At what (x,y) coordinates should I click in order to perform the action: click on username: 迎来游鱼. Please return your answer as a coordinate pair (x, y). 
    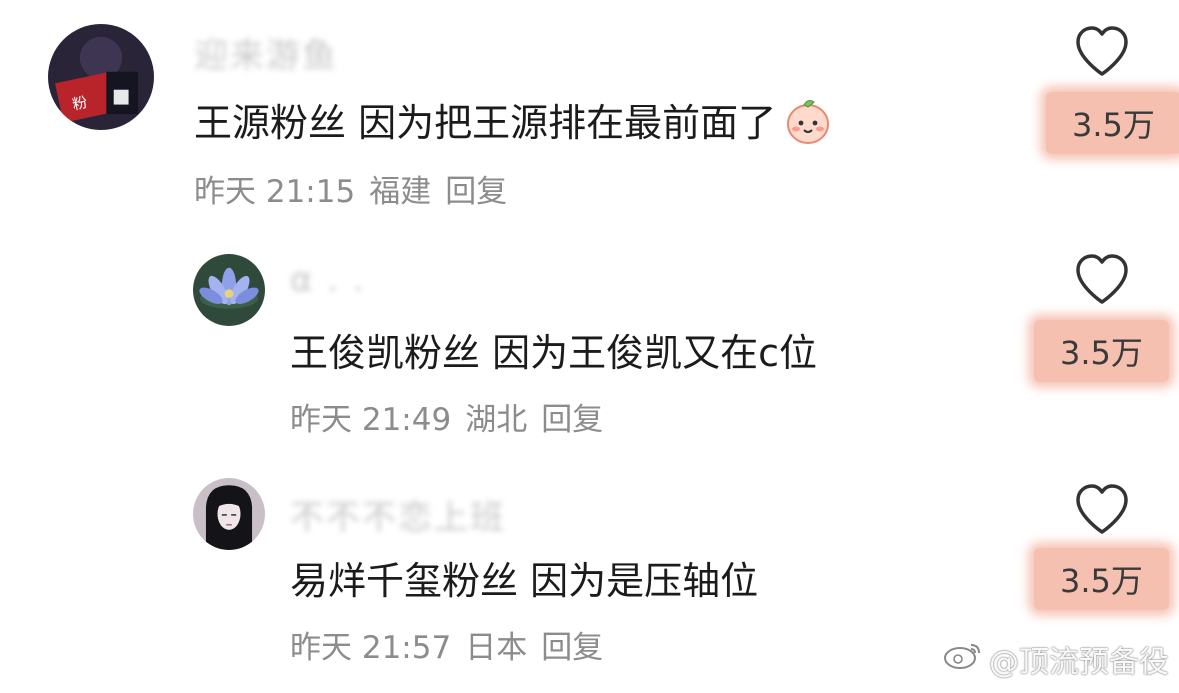
    Looking at the image, I should click on (266, 52).